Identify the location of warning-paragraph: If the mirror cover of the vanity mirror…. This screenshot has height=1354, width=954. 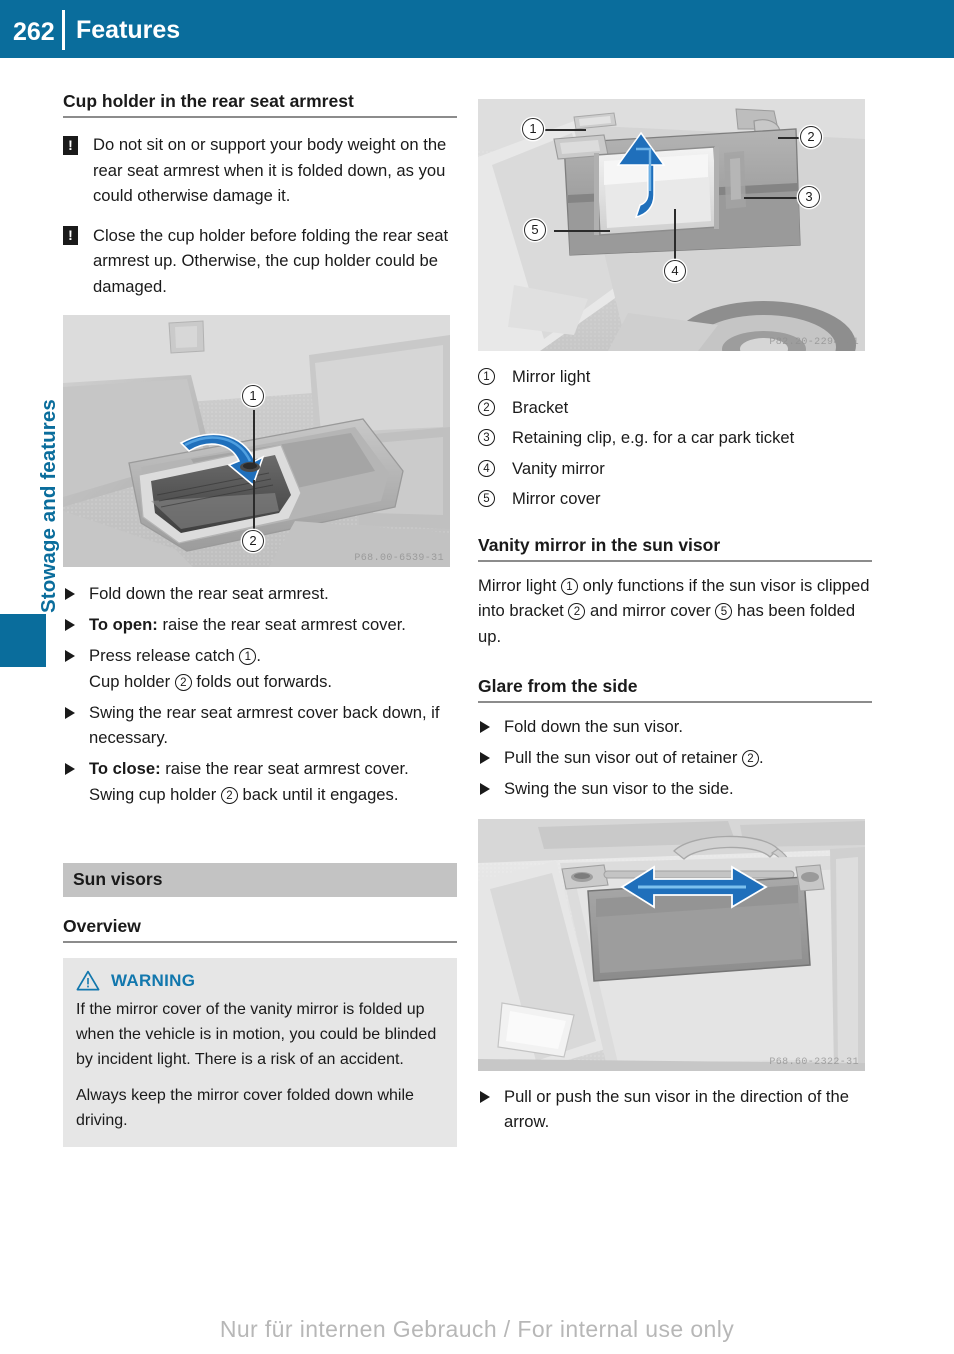
(256, 1034).